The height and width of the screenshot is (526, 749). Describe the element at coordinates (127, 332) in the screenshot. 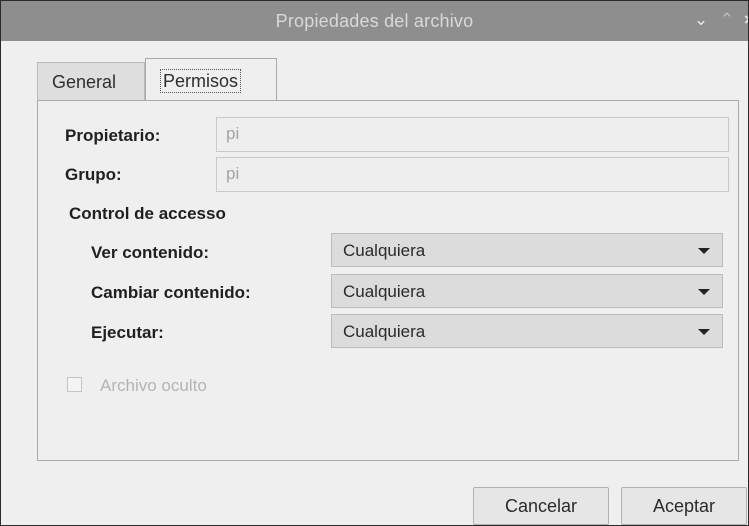

I see `execute-label: Ejecutar:` at that location.